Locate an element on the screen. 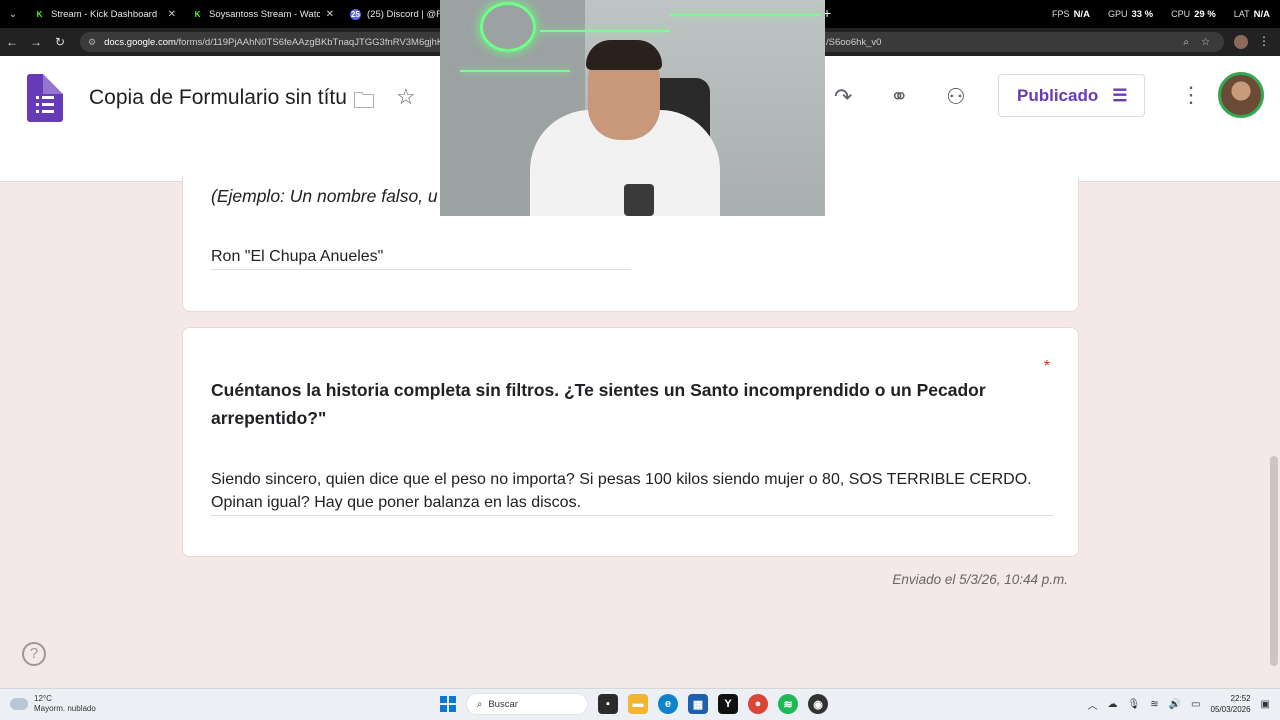  file-explorer-icon: ▬ is located at coordinates (638, 704).